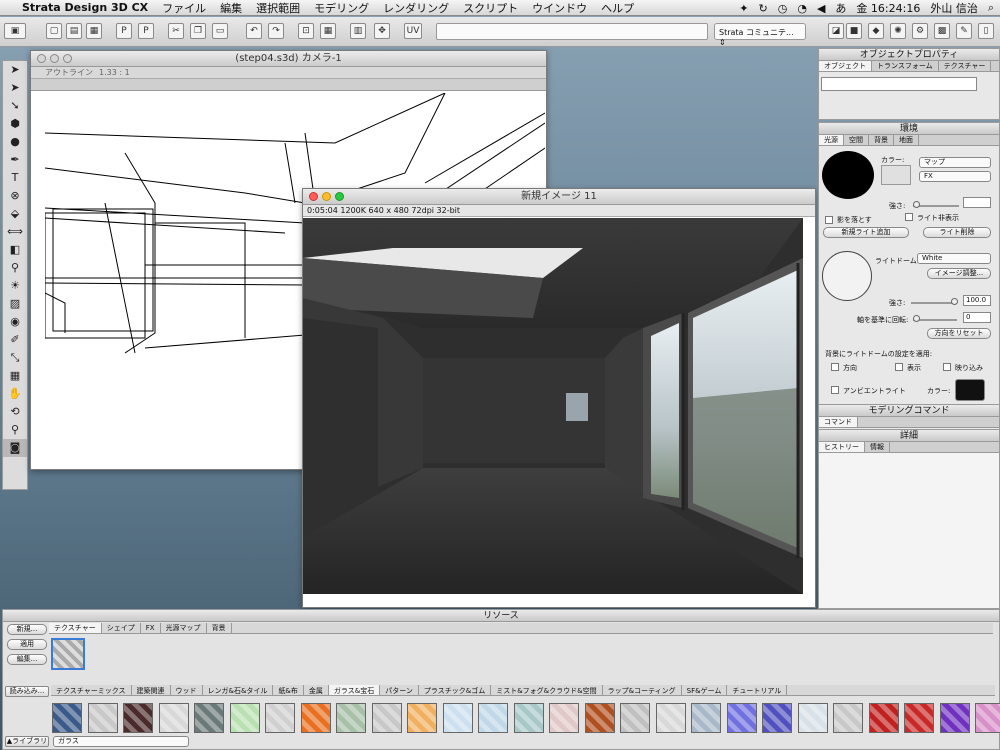  Describe the element at coordinates (15, 196) in the screenshot. I see `lathe-tool-icon: ⊗` at that location.